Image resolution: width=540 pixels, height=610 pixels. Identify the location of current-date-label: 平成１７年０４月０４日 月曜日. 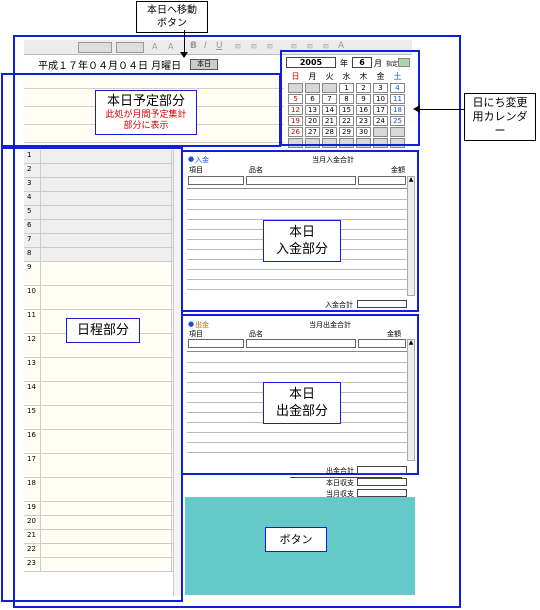
(110, 66).